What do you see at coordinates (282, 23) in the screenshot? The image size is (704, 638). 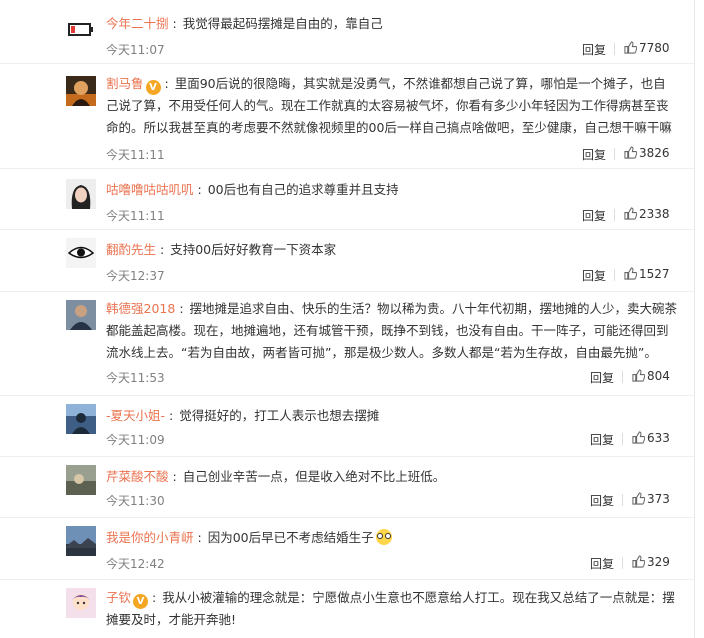 I see `comment-body: 我觉得最起码摆摊是自由的，靠自己` at bounding box center [282, 23].